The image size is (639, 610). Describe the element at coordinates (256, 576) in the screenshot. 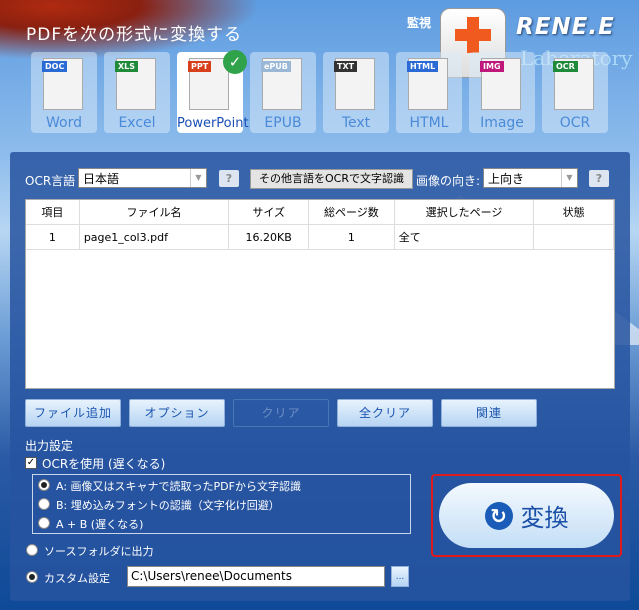

I see `output-path-input: C:\Users\renee\Documents` at that location.